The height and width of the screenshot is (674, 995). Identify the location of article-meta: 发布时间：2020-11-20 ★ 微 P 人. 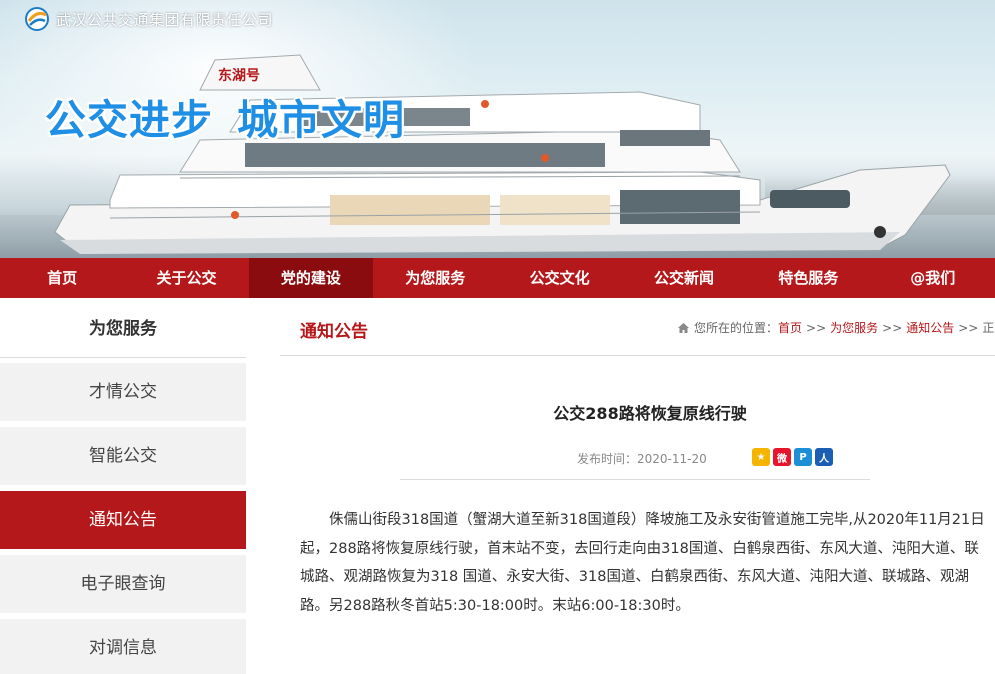
(635, 462).